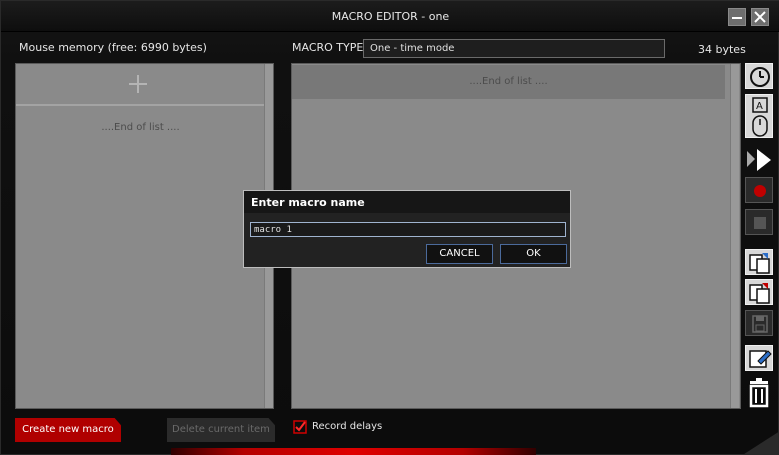 The height and width of the screenshot is (455, 779). I want to click on copy-button, so click(759, 262).